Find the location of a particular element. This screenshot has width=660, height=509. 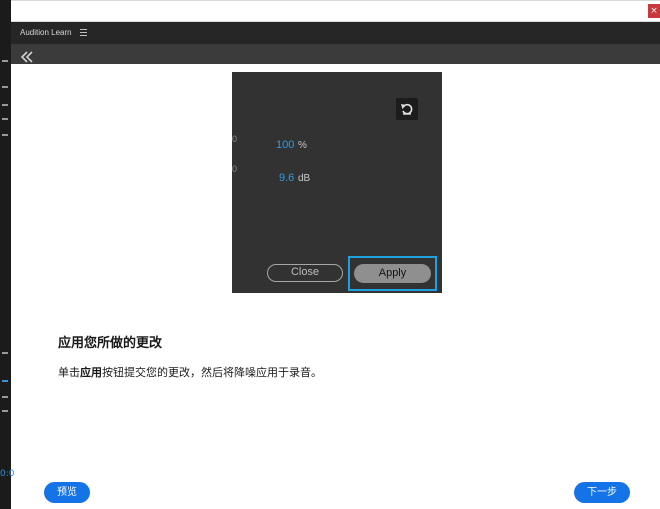

tutorial-screenshot: 0 100 % 0 9.6 dB Close Apply is located at coordinates (337, 182).